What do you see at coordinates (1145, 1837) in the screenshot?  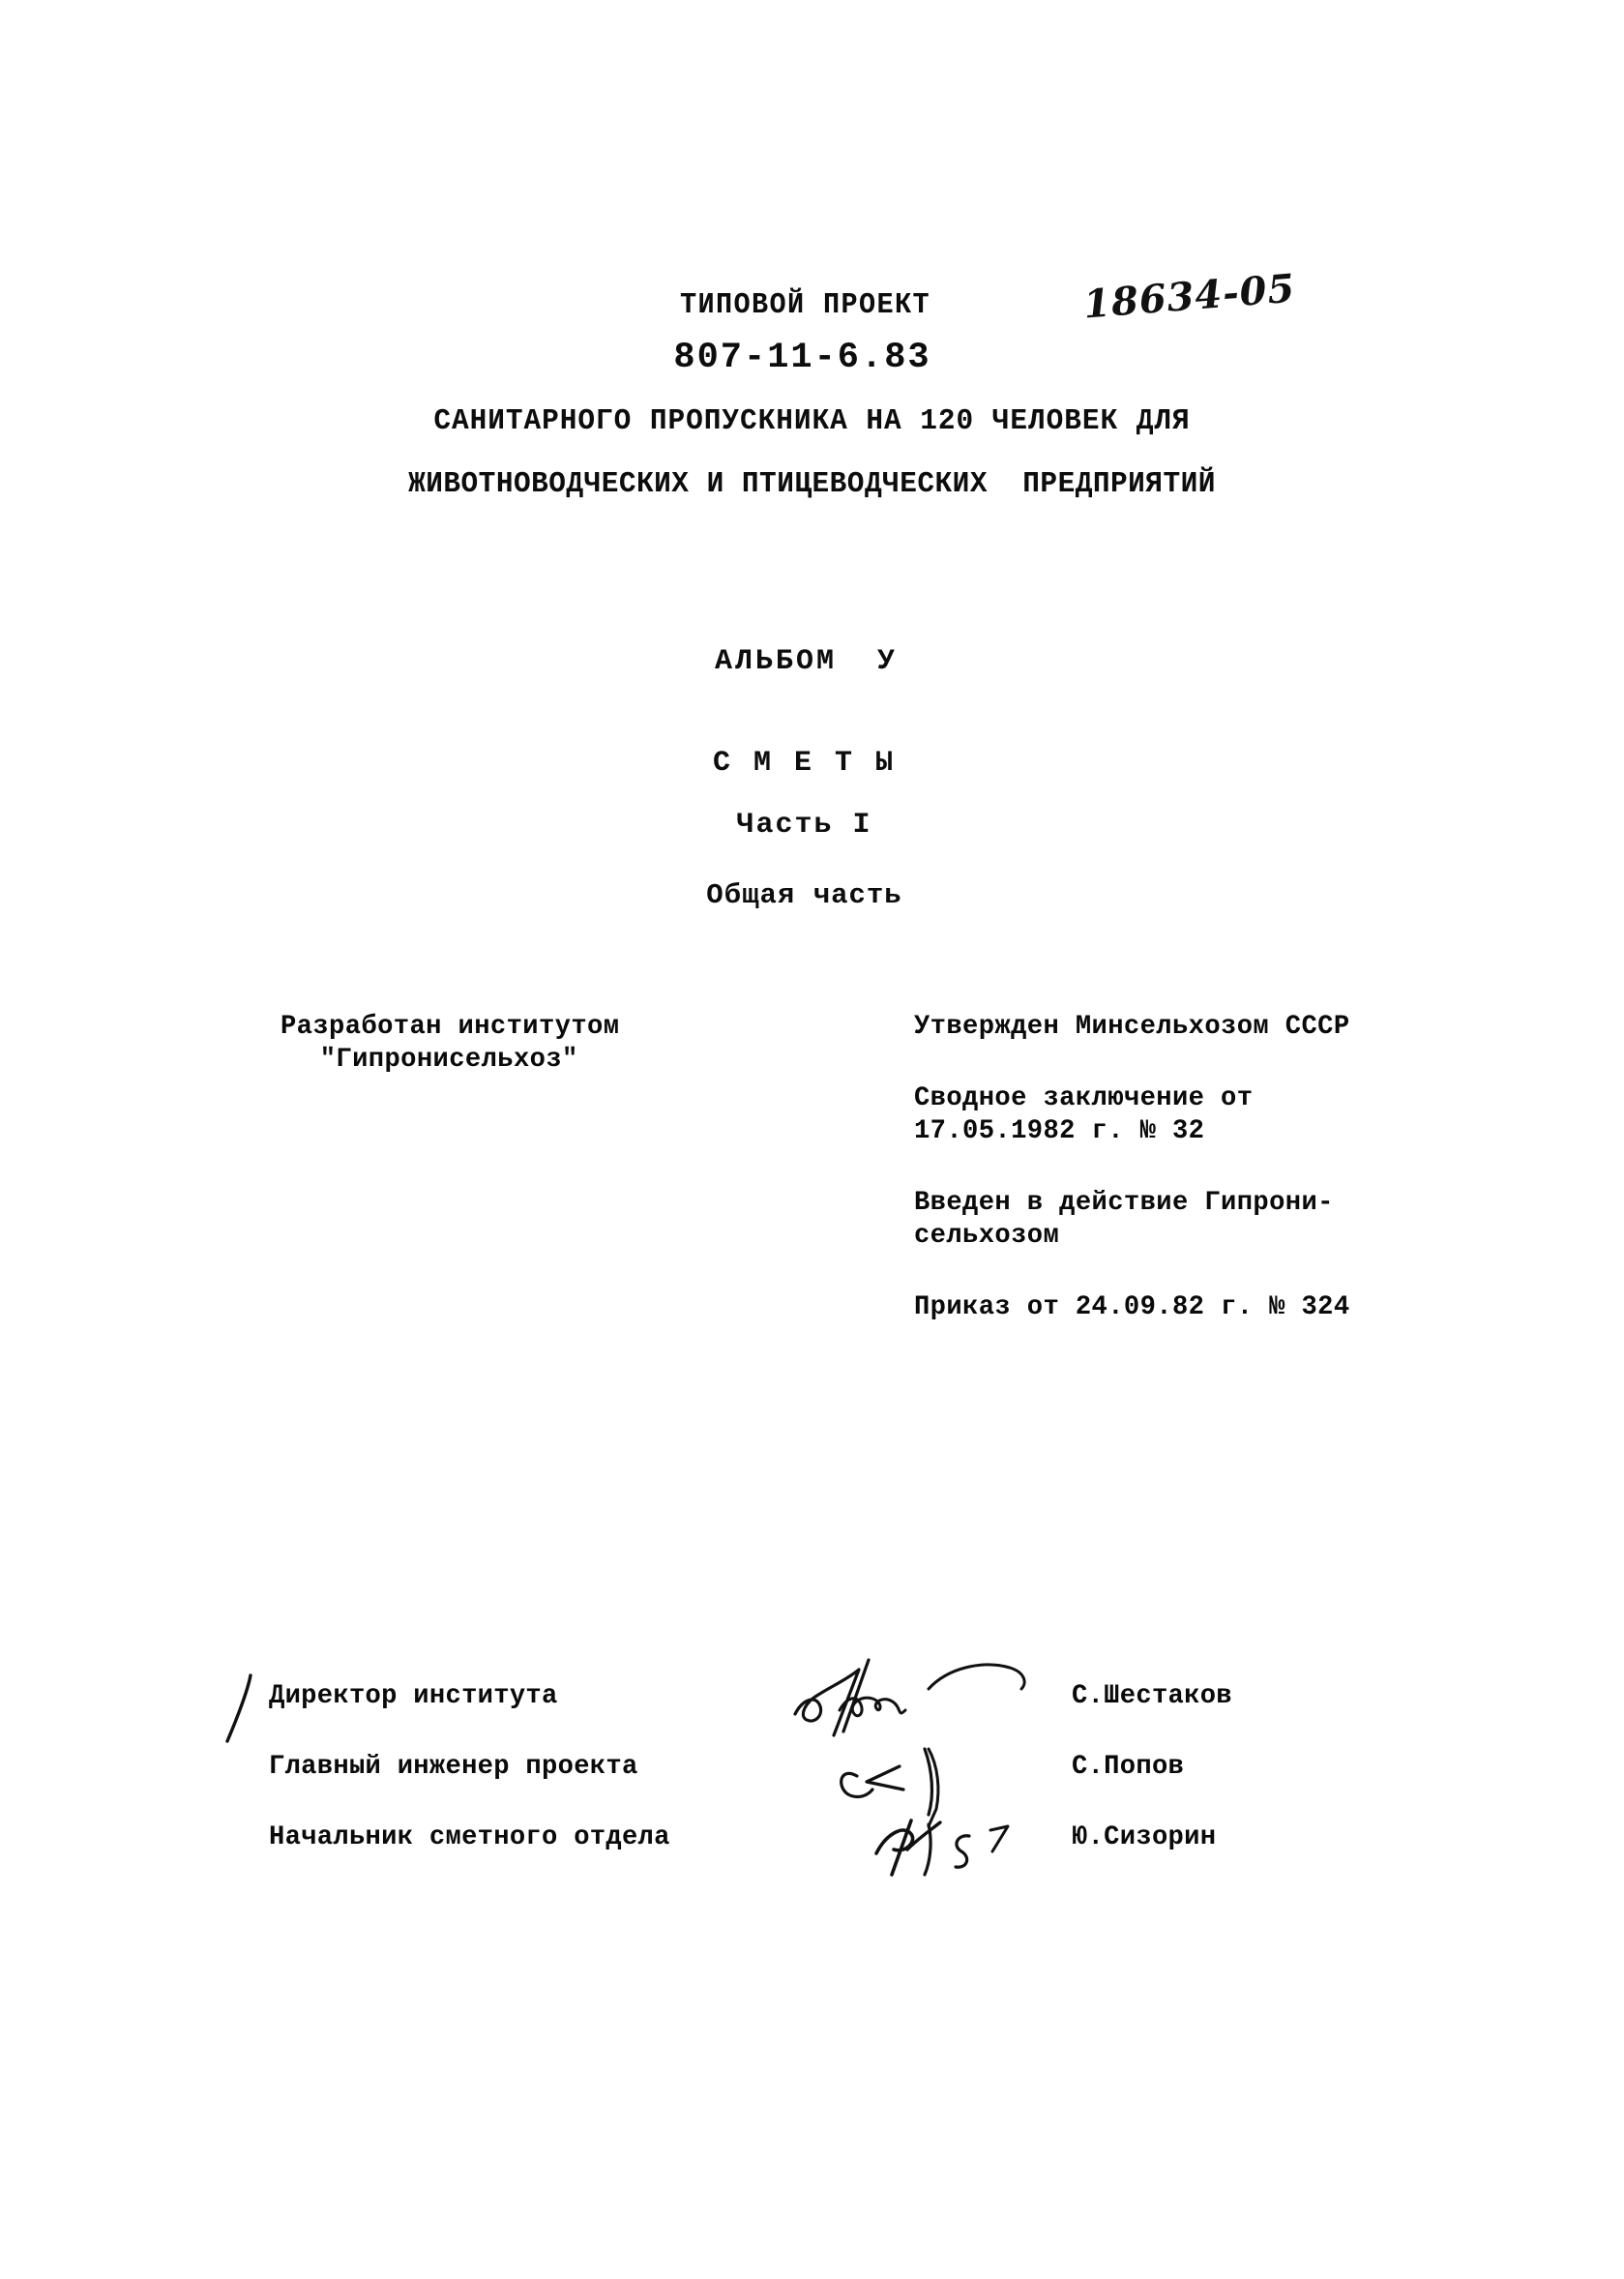 I see `signatory-name: Ю.Сизорин` at bounding box center [1145, 1837].